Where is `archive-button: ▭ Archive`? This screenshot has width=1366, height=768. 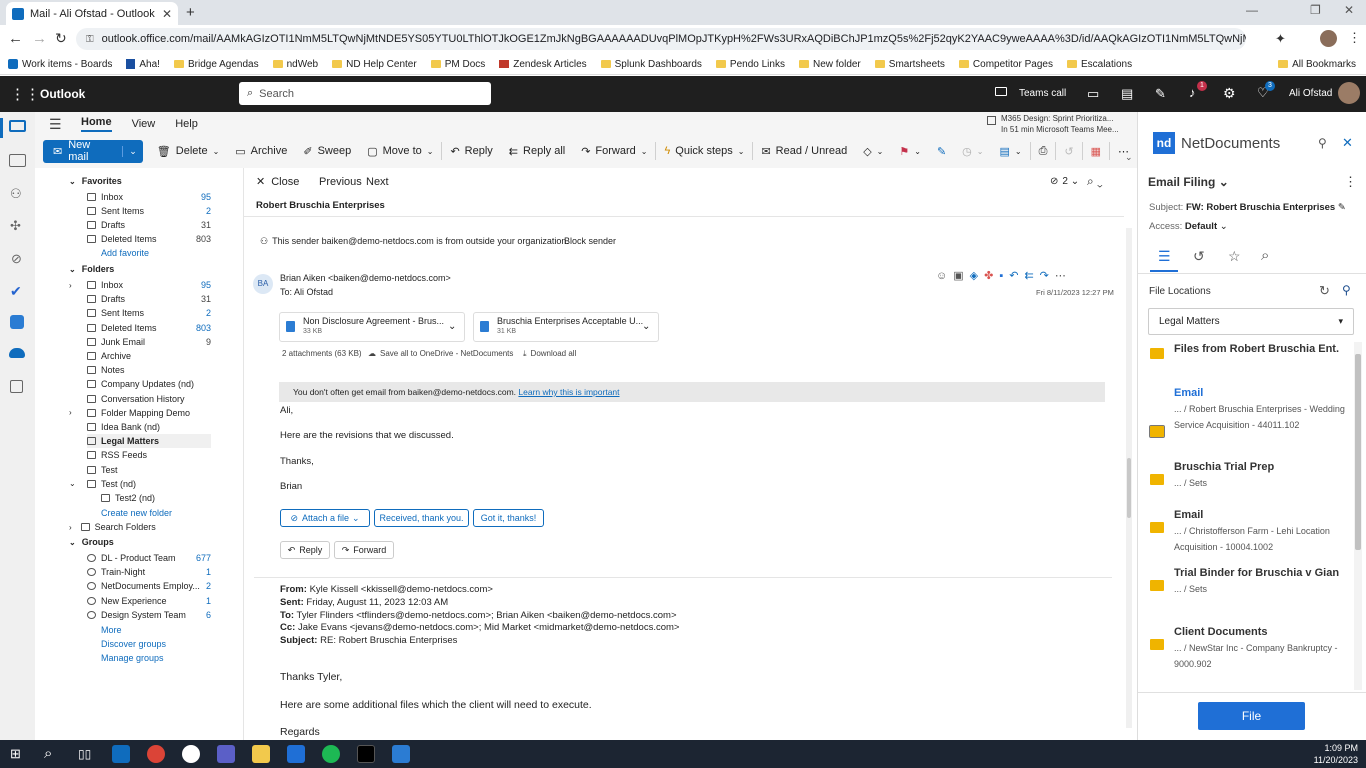
archive-button: ▭ Archive is located at coordinates (261, 151).